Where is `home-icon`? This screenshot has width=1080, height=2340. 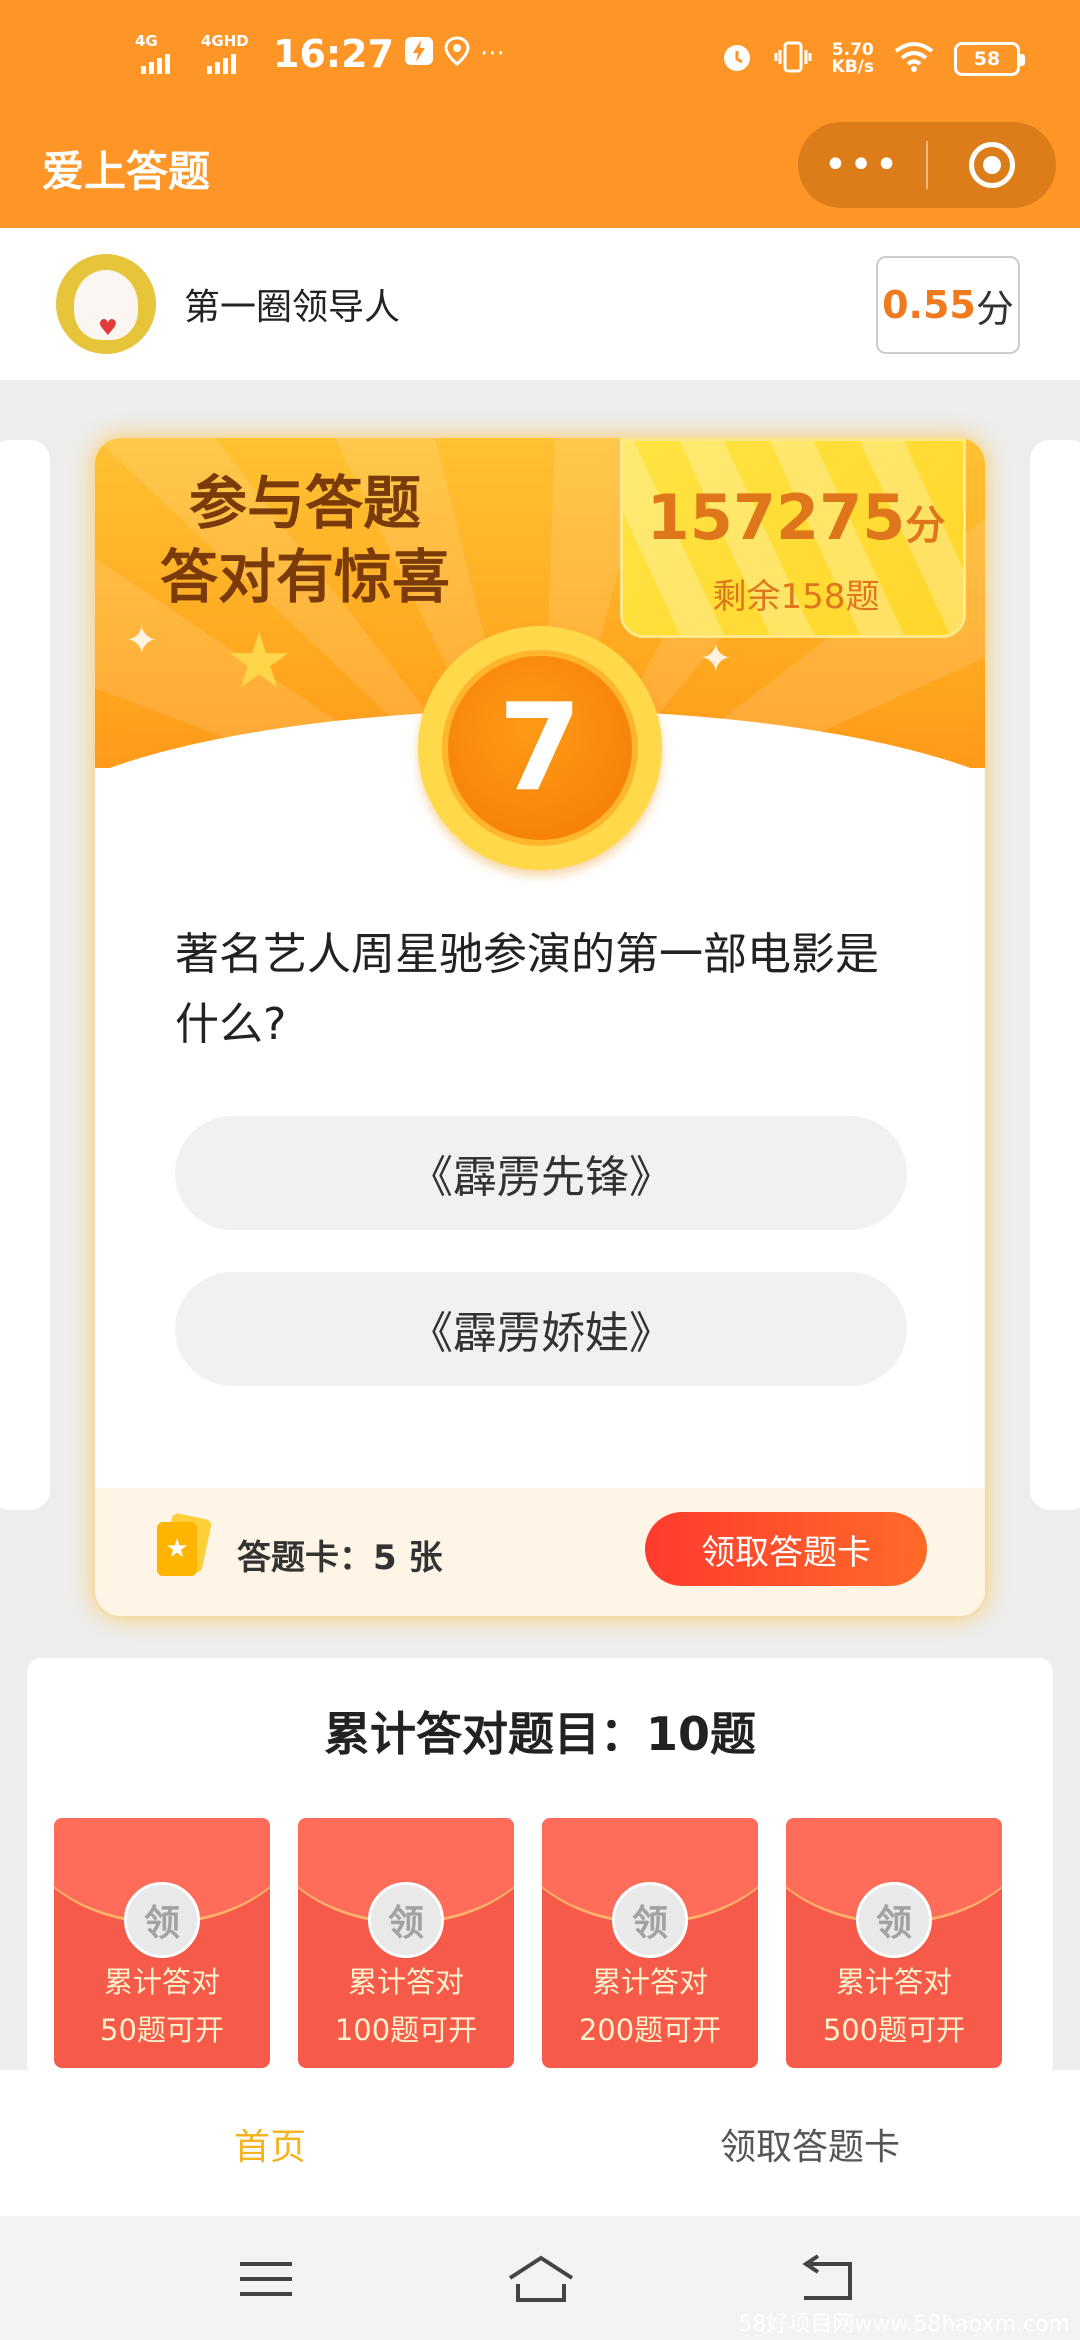 home-icon is located at coordinates (540, 2279).